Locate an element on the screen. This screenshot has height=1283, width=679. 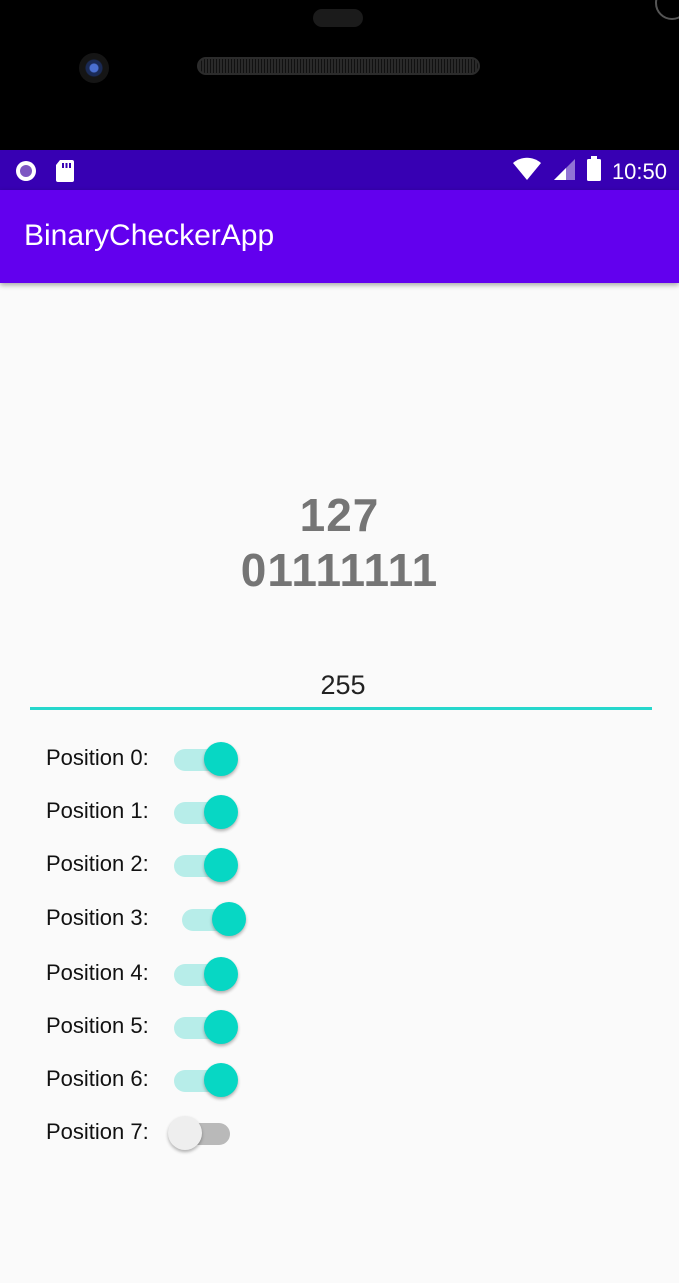
decimal-value: 127 is located at coordinates (339, 515).